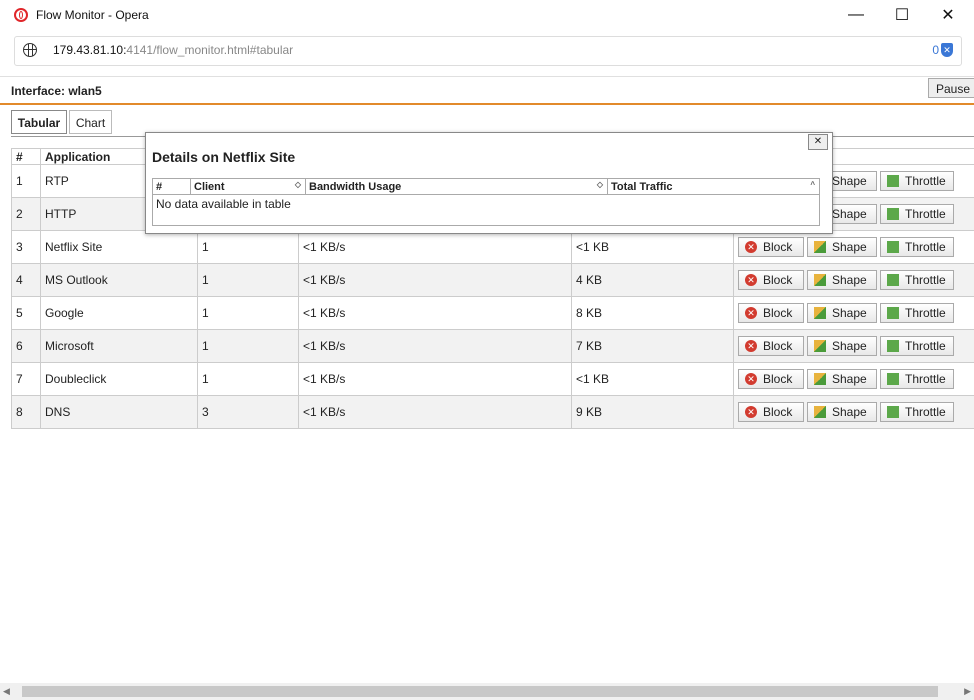 This screenshot has width=974, height=700. Describe the element at coordinates (119, 280) in the screenshot. I see `cell-application: MS Outlook` at that location.